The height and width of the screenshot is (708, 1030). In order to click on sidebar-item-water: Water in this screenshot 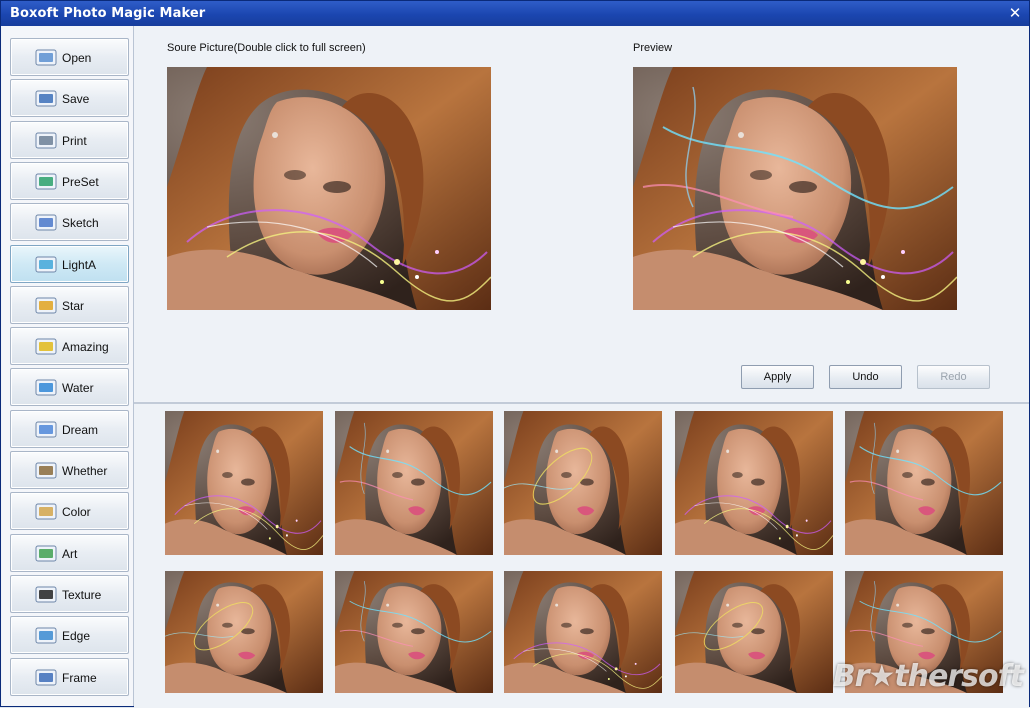, I will do `click(69, 387)`.